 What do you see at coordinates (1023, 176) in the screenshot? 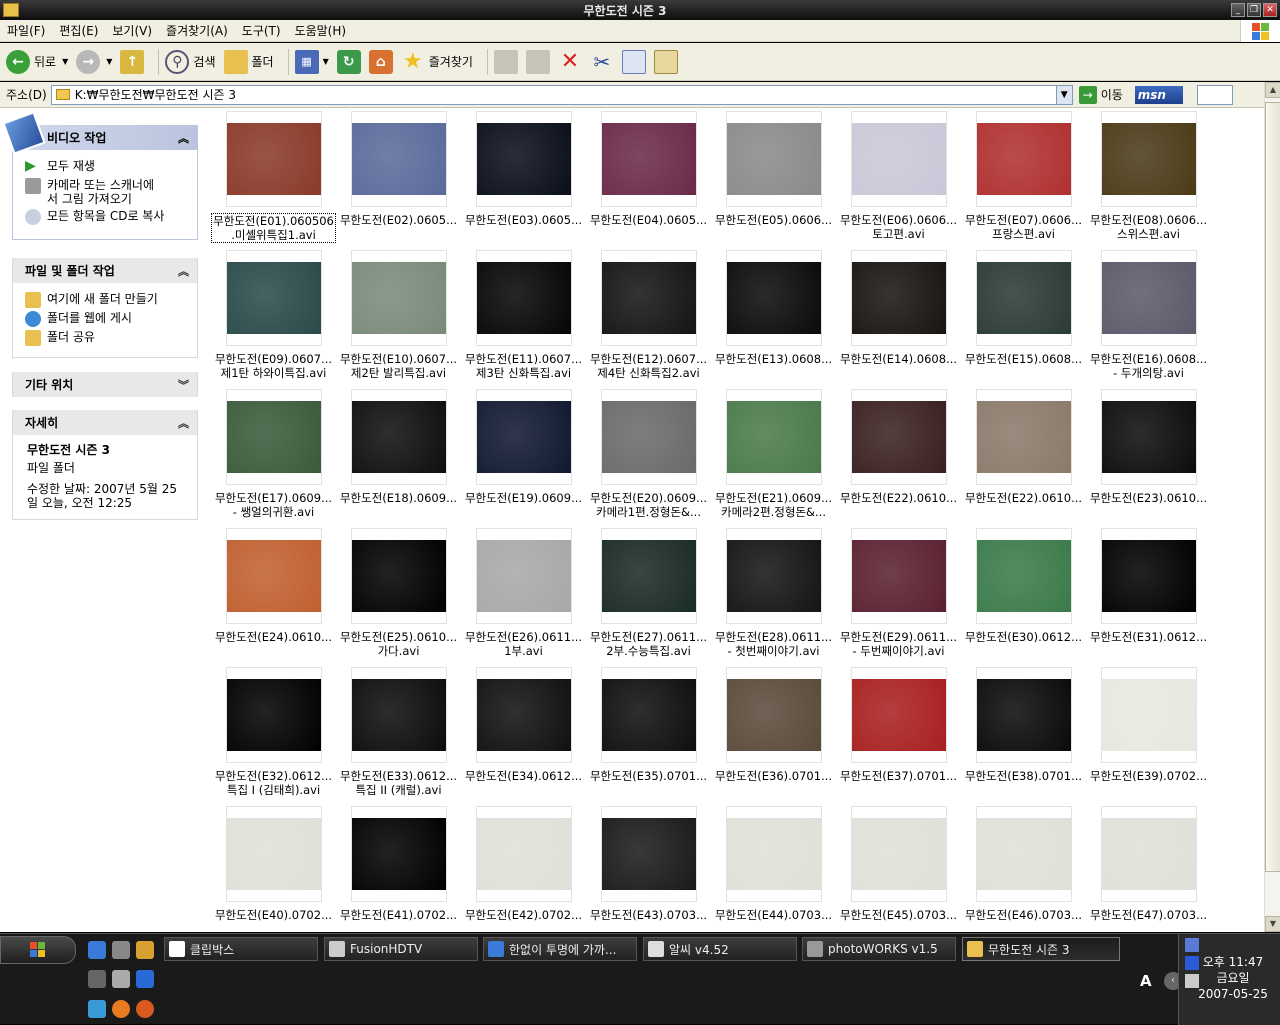
I see `file-thumbnail: 무한도전(E07).0606... 프랑스편.avi` at bounding box center [1023, 176].